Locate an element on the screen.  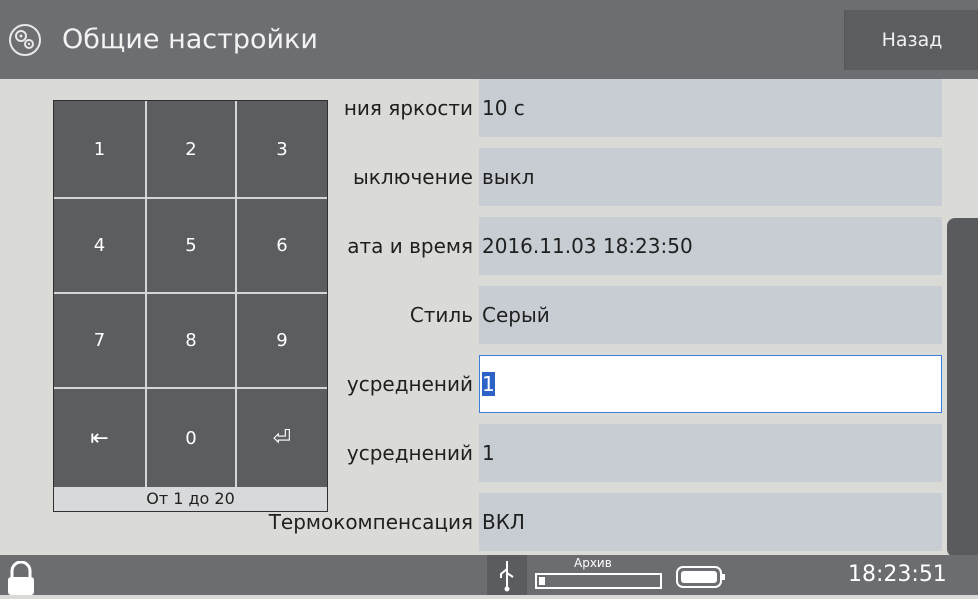
selected-text: 1 is located at coordinates (488, 384).